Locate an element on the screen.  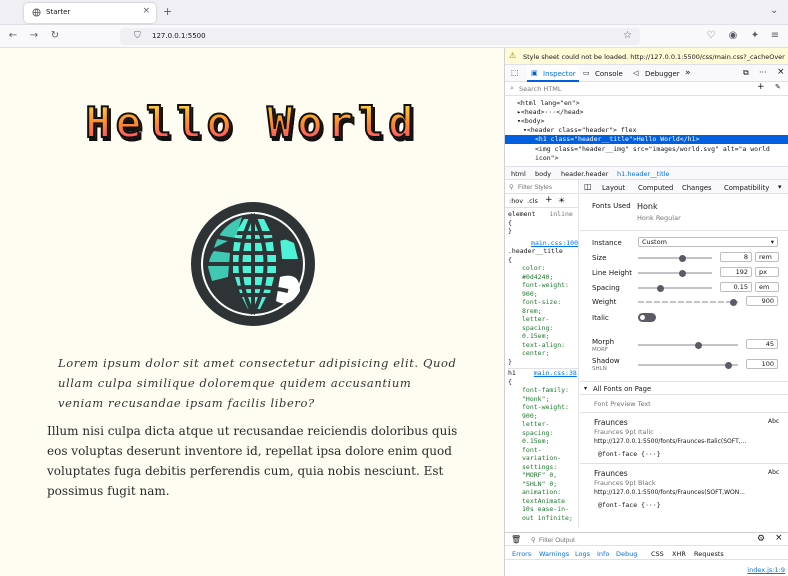
more-tabs-icon: » is located at coordinates (688, 73).